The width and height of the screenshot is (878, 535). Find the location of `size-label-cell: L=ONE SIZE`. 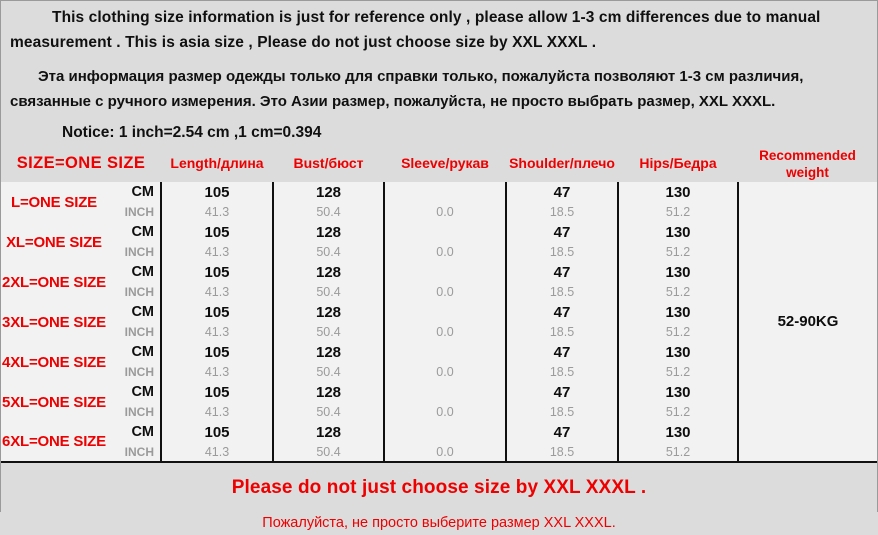

size-label-cell: L=ONE SIZE is located at coordinates (54, 202).